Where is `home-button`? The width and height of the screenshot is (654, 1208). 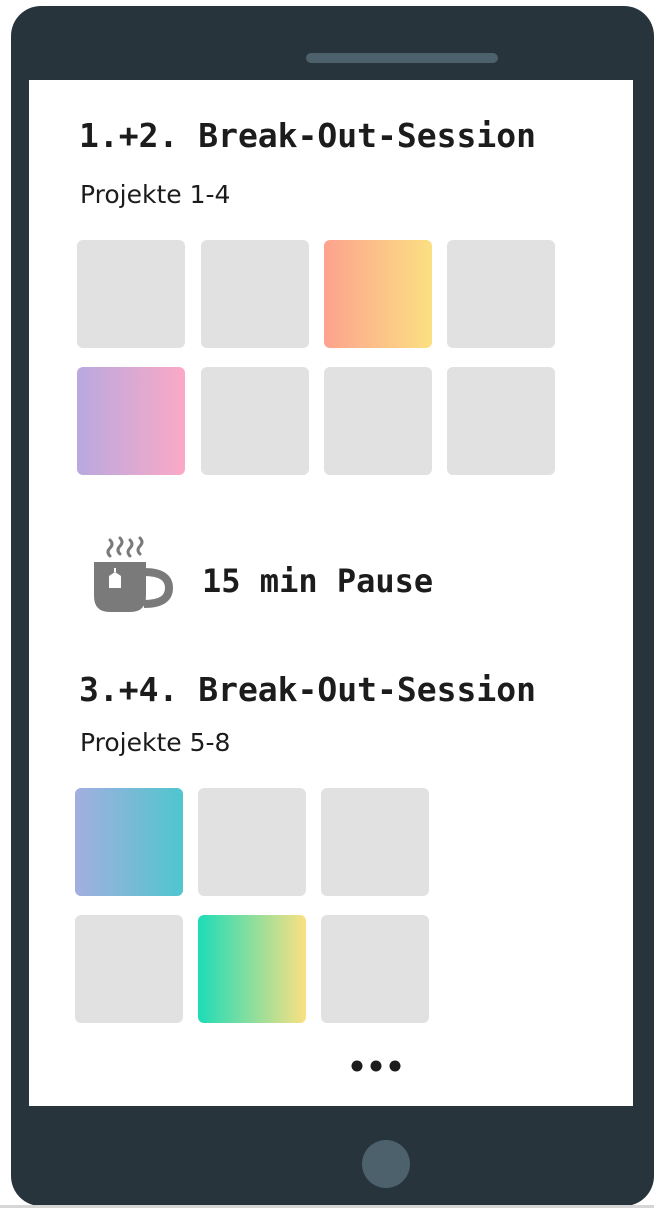
home-button is located at coordinates (386, 1164).